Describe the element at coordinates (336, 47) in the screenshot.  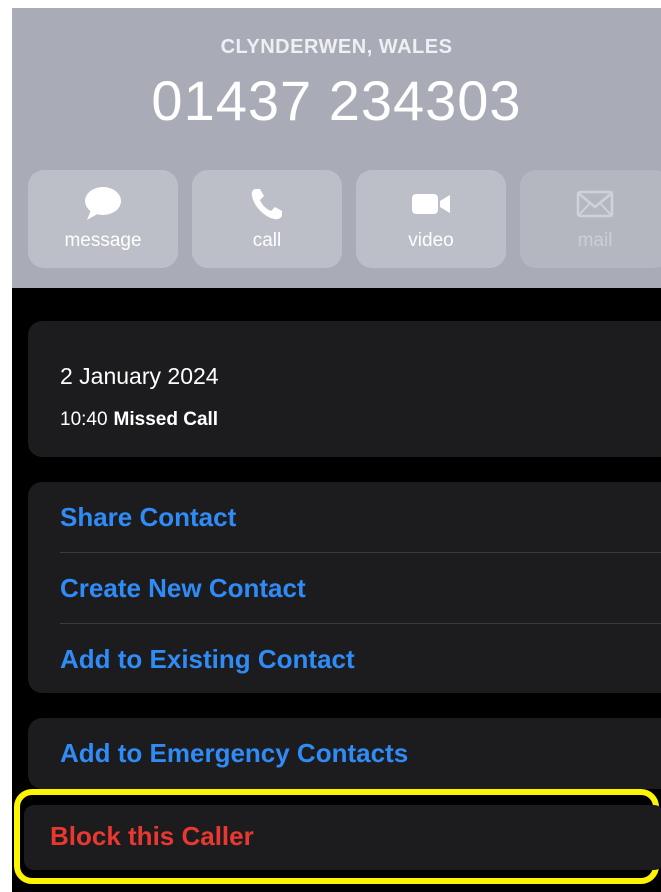
I see `caller-location: CLYNDERWEN, WALES` at that location.